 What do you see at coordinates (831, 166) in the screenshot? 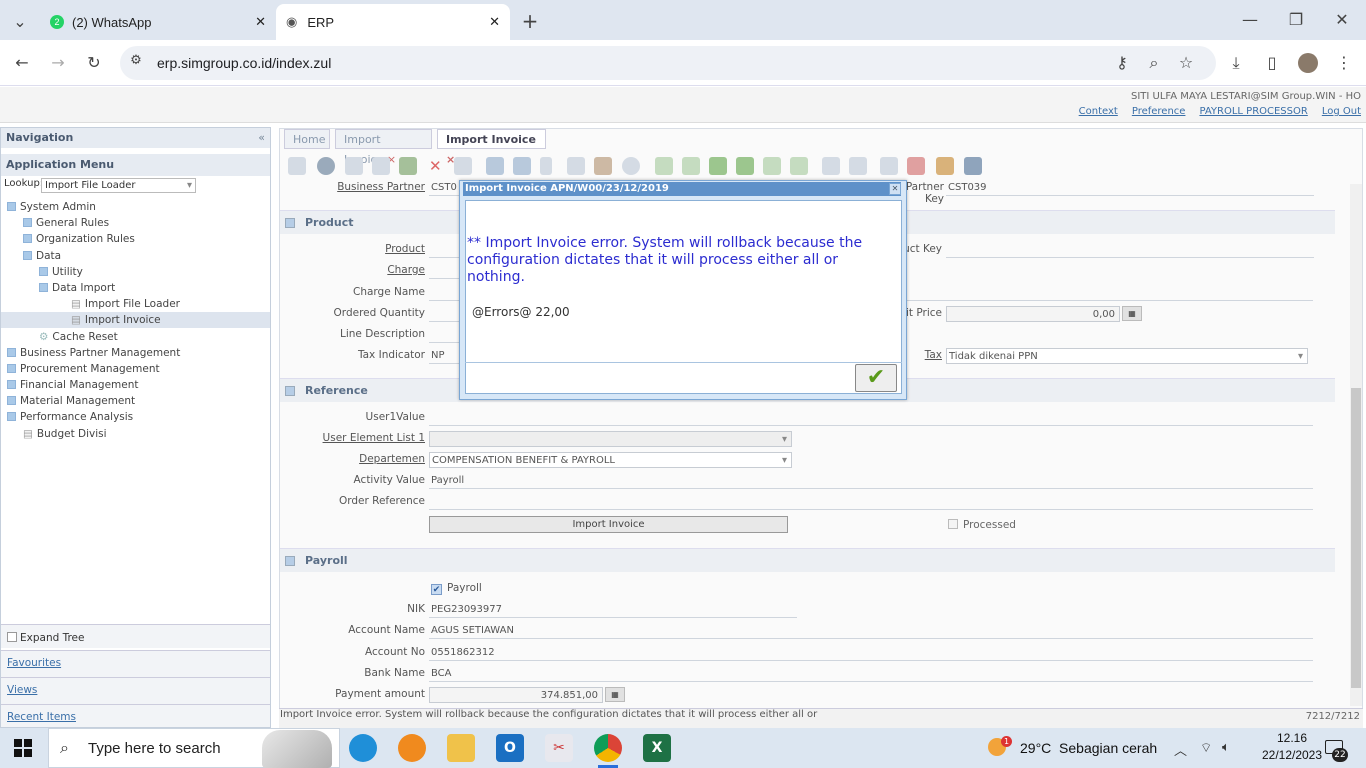
I see `report-icon` at bounding box center [831, 166].